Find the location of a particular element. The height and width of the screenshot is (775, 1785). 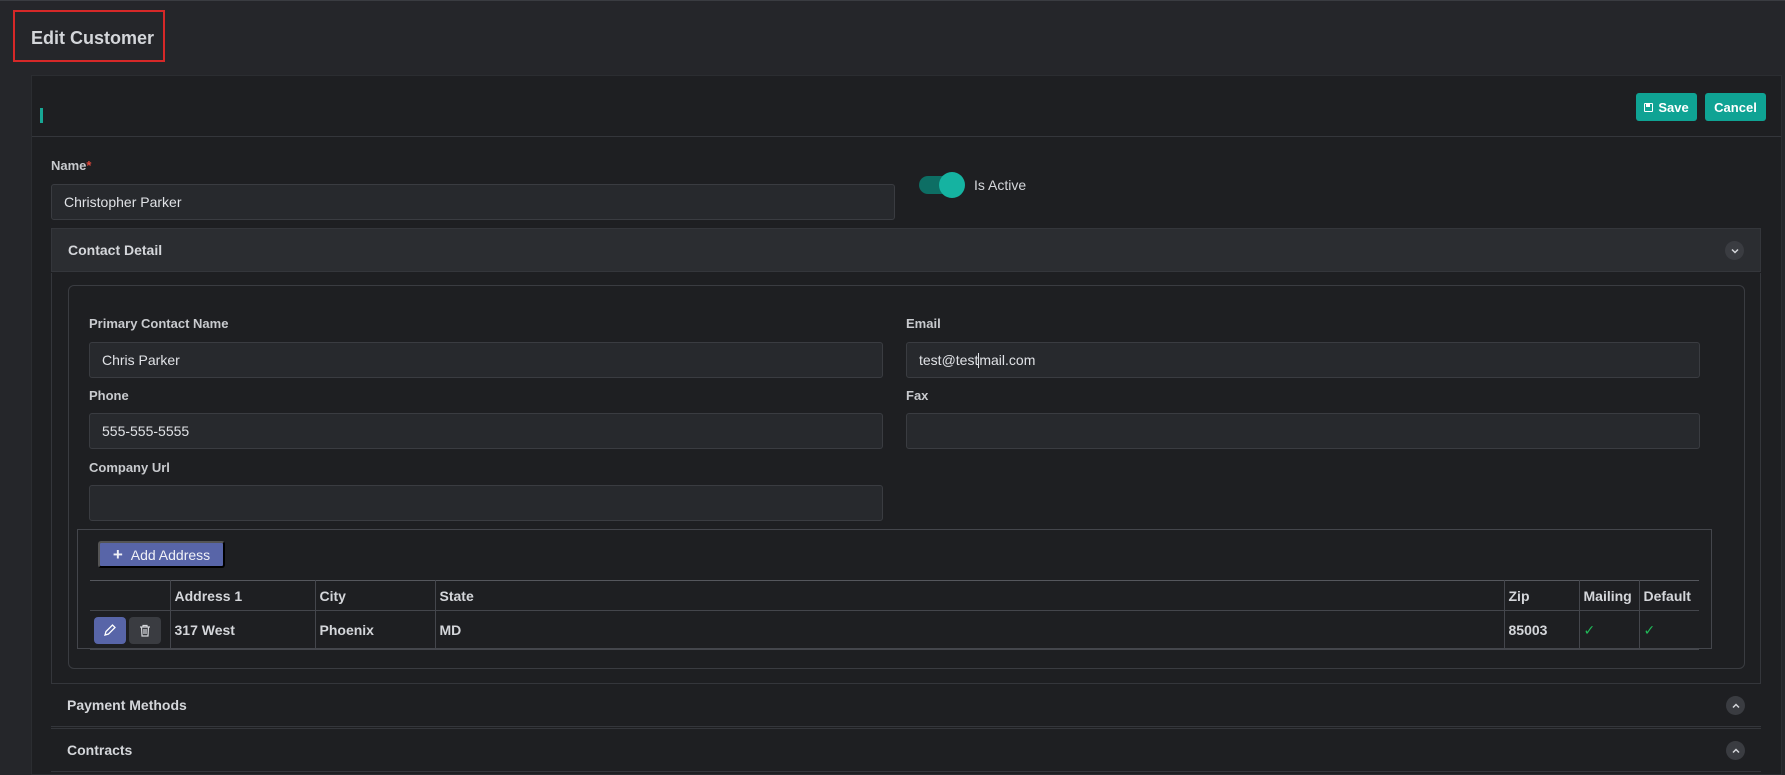

payment-methods-header: Payment Methods is located at coordinates (906, 705).